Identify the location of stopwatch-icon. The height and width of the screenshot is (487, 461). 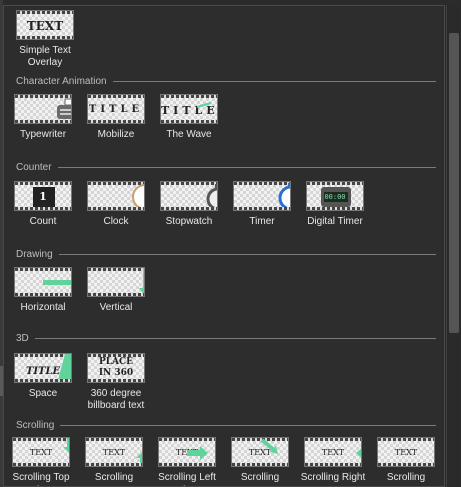
(189, 196).